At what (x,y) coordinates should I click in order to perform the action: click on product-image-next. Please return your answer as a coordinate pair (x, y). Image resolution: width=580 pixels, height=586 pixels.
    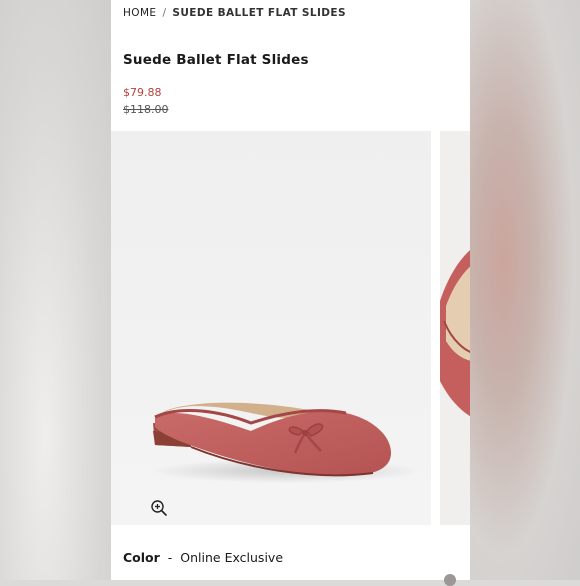
    Looking at the image, I should click on (455, 328).